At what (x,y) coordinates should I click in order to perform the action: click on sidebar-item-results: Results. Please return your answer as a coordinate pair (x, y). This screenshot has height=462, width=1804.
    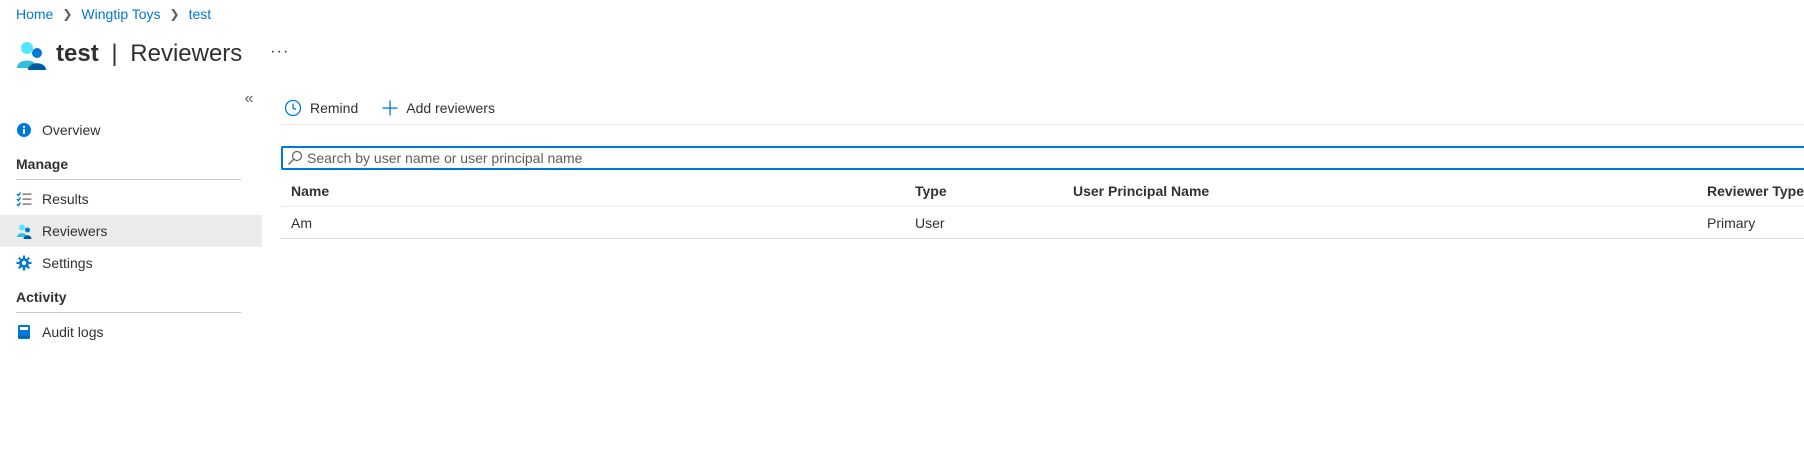
    Looking at the image, I should click on (131, 199).